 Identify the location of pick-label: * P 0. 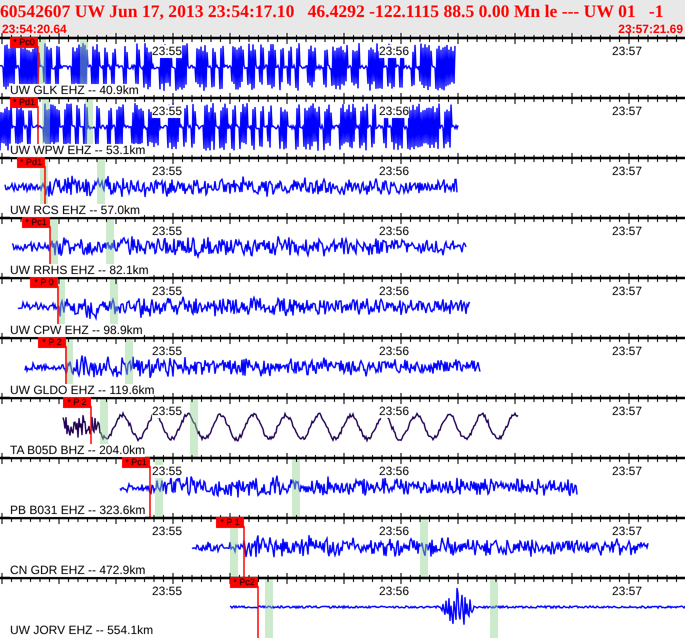
(44, 282).